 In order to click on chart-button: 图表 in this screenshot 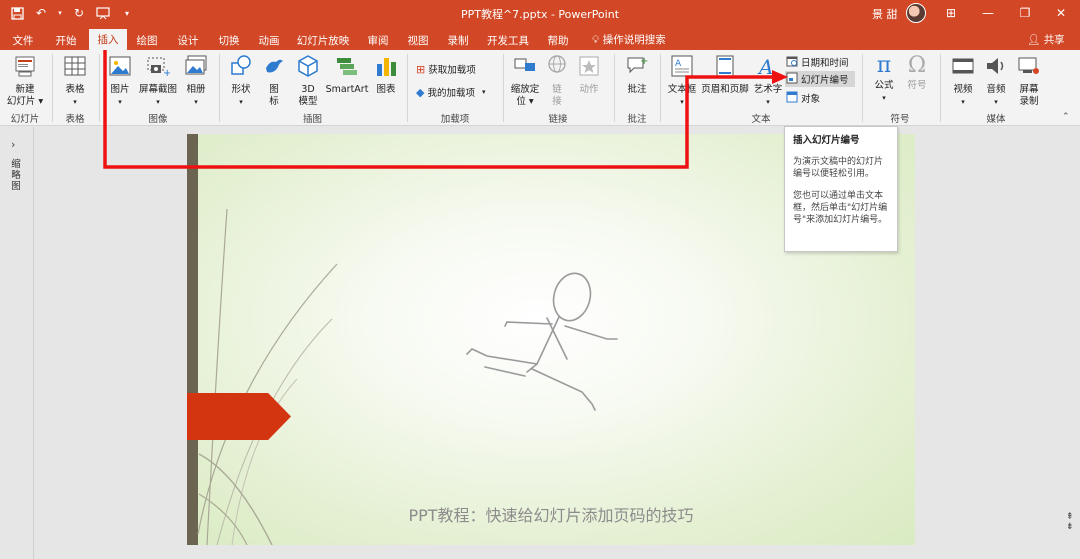, I will do `click(386, 75)`.